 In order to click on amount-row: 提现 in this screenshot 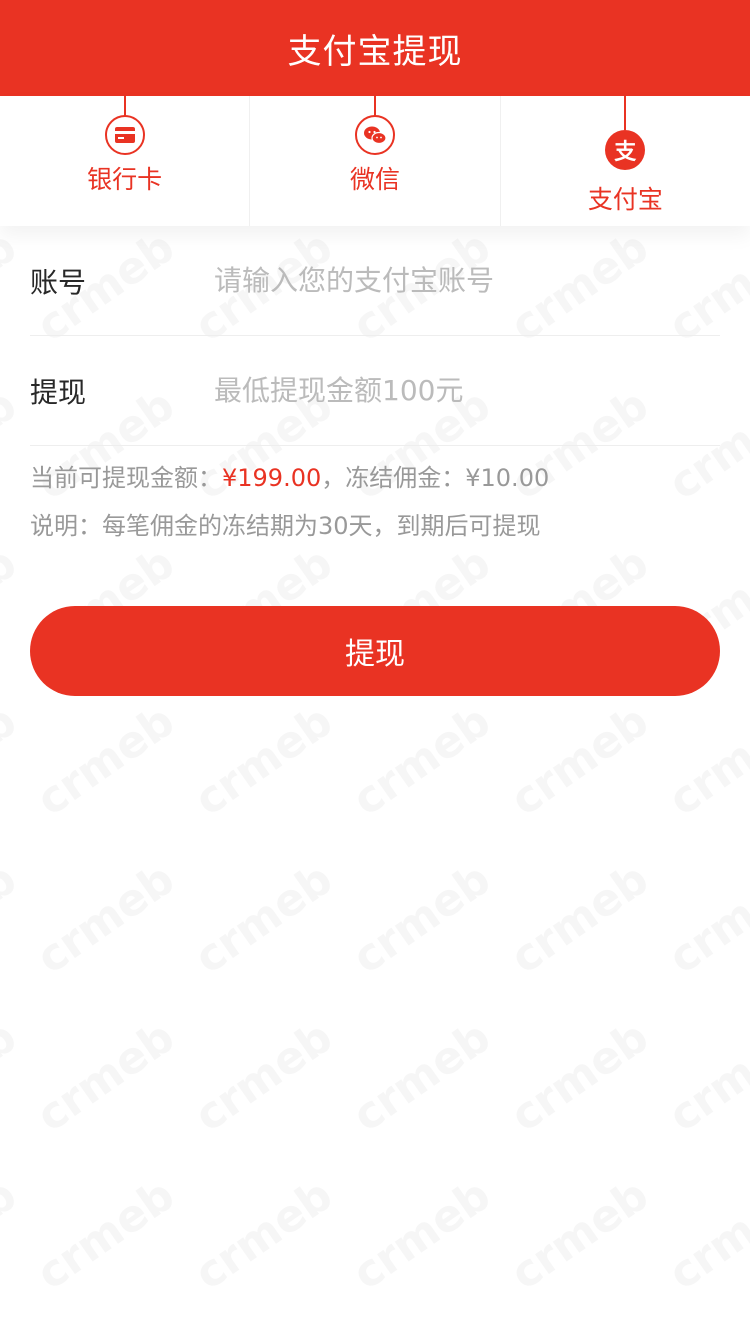, I will do `click(375, 391)`.